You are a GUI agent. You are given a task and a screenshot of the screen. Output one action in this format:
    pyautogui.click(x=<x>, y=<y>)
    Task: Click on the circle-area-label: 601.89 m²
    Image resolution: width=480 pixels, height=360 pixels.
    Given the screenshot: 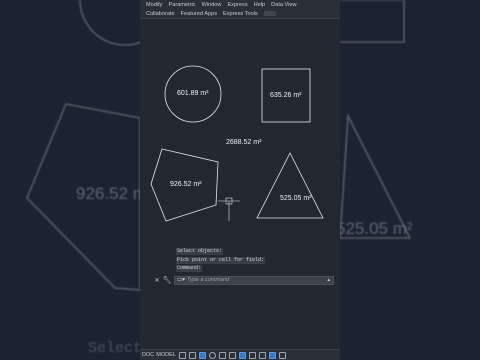 What is the action you would take?
    pyautogui.click(x=193, y=93)
    